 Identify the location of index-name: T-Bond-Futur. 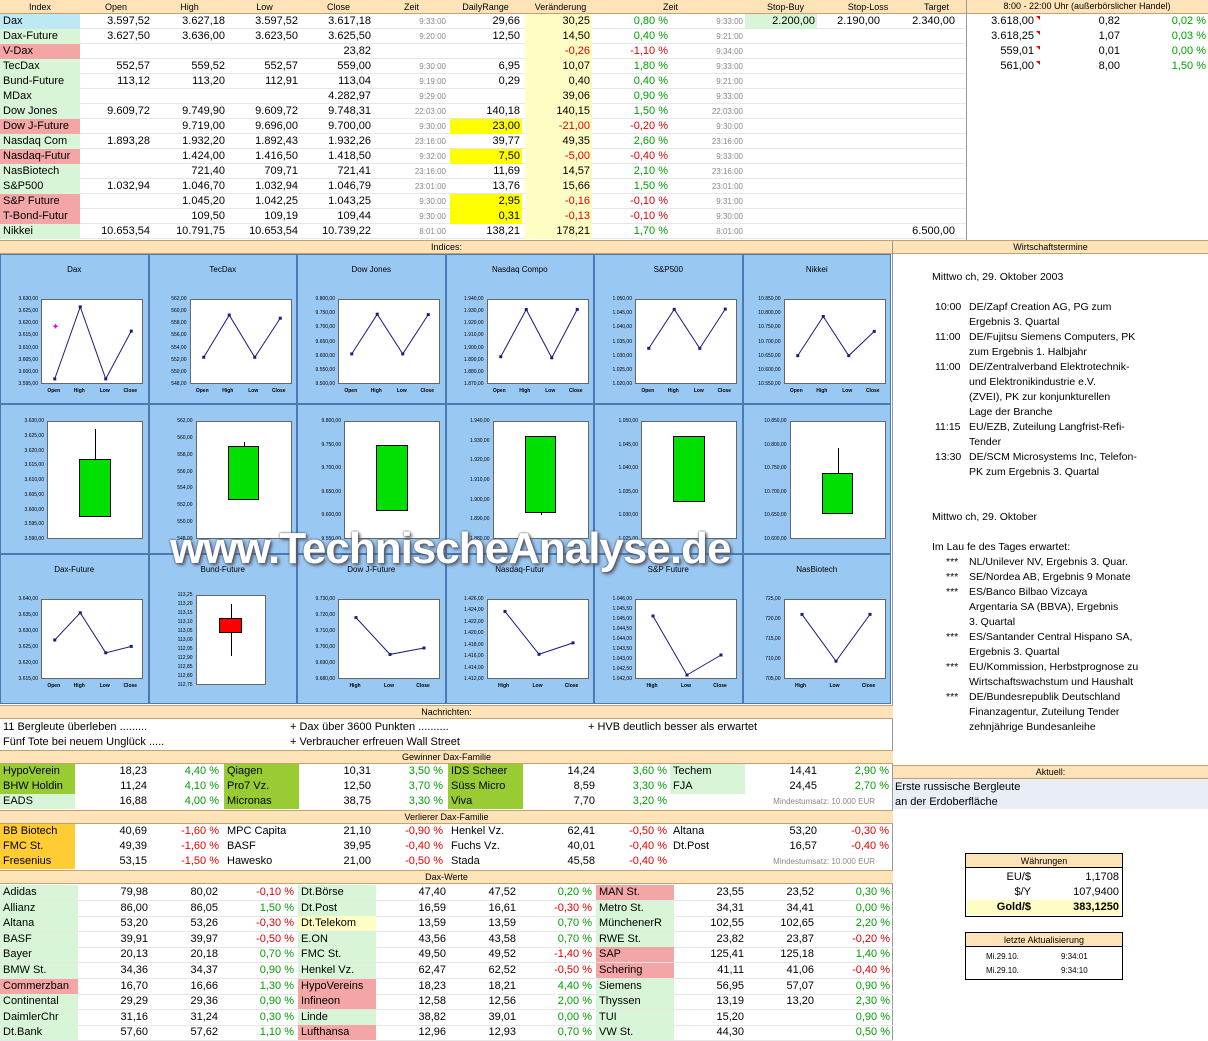
(40, 216).